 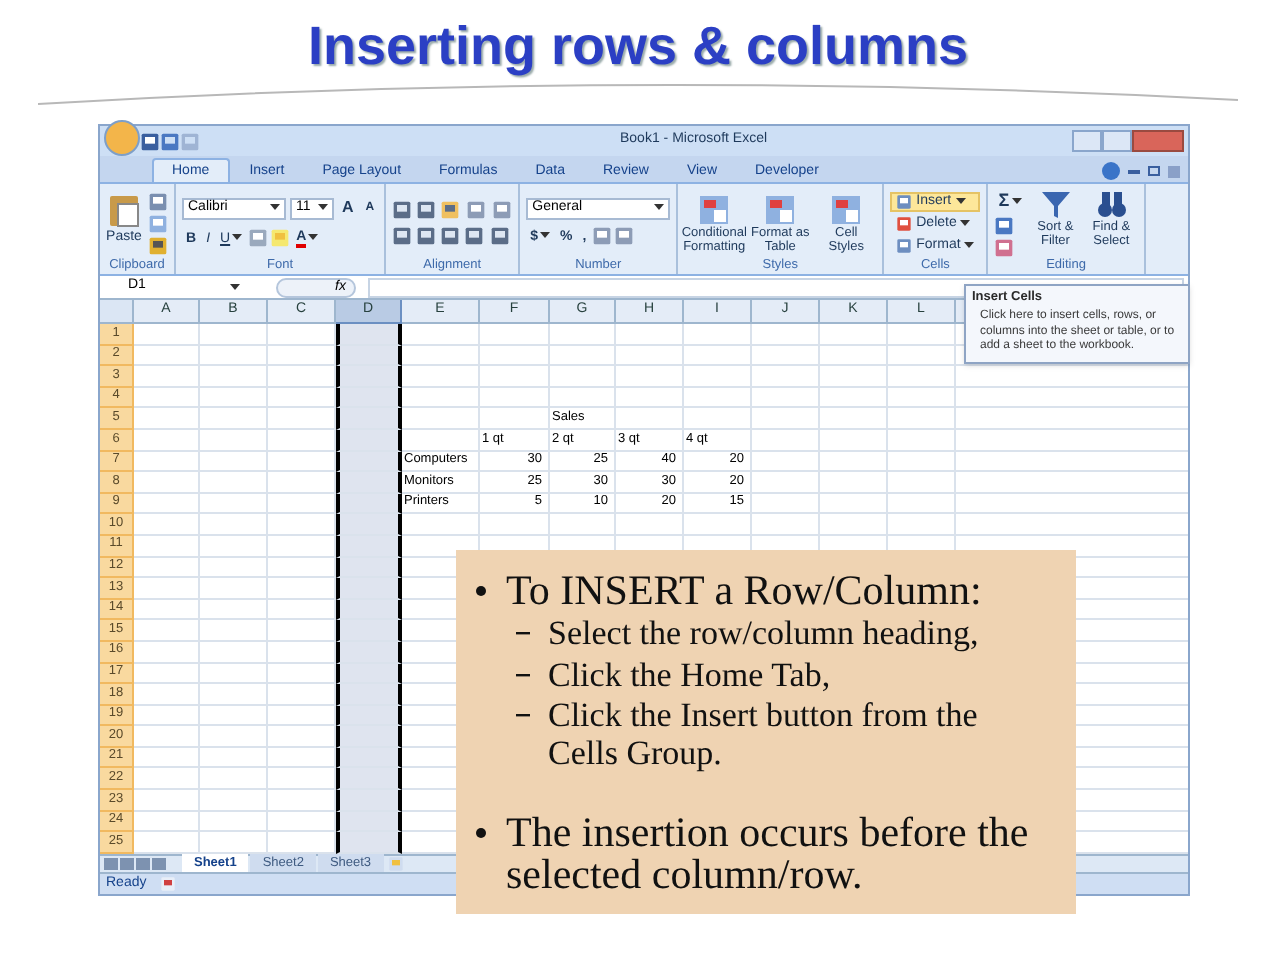 What do you see at coordinates (1154, 171) in the screenshot?
I see `restore-button` at bounding box center [1154, 171].